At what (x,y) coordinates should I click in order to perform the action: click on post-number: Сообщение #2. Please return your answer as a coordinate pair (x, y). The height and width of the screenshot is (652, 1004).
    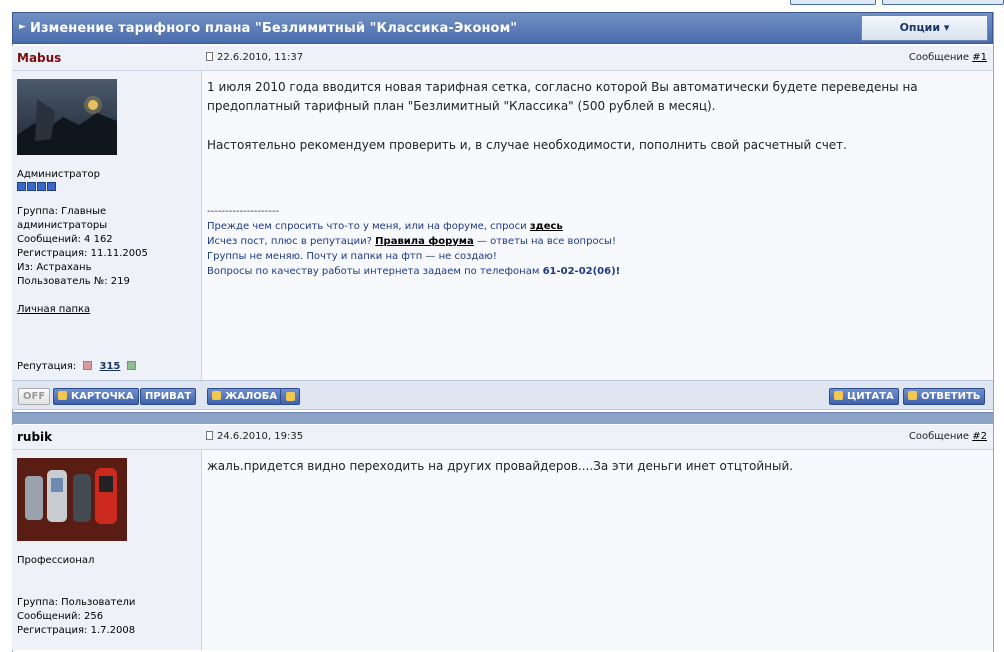
    Looking at the image, I should click on (947, 436).